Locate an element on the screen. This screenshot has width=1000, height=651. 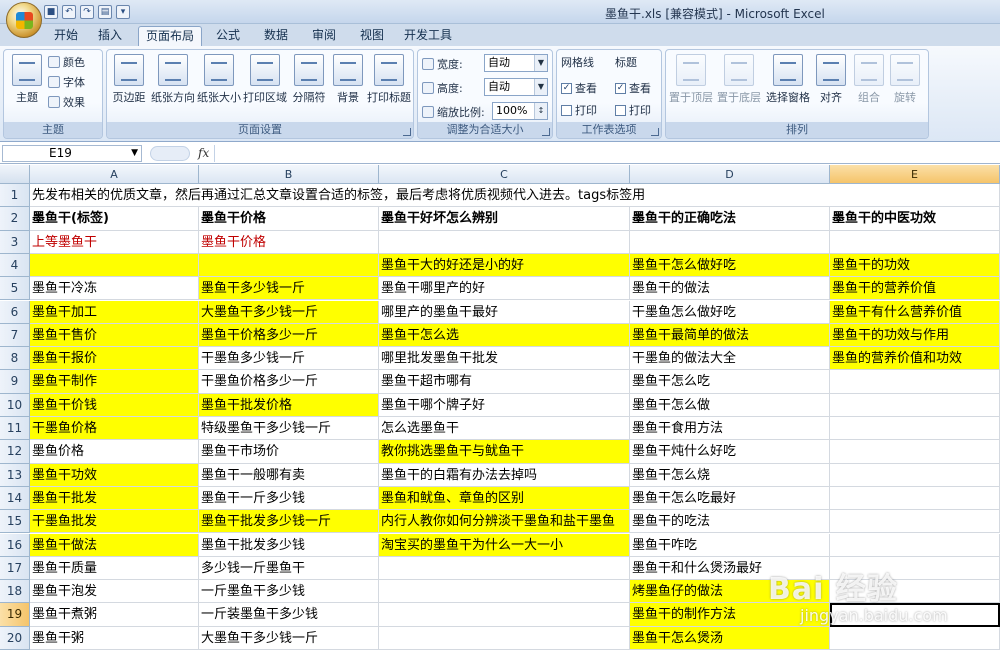
cell-b16: 墨鱼干批发多少钱 is located at coordinates (289, 545).